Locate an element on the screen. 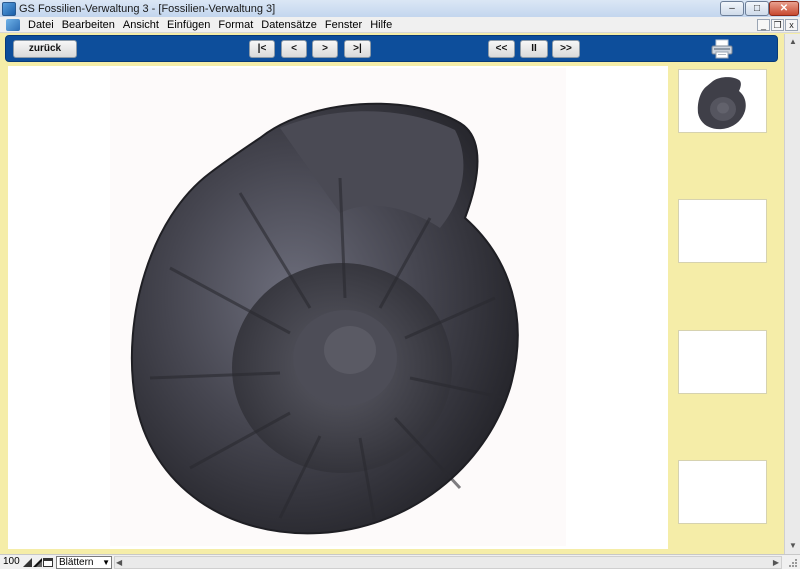 The height and width of the screenshot is (569, 800). menu-hilfe: Hilfe is located at coordinates (381, 25).